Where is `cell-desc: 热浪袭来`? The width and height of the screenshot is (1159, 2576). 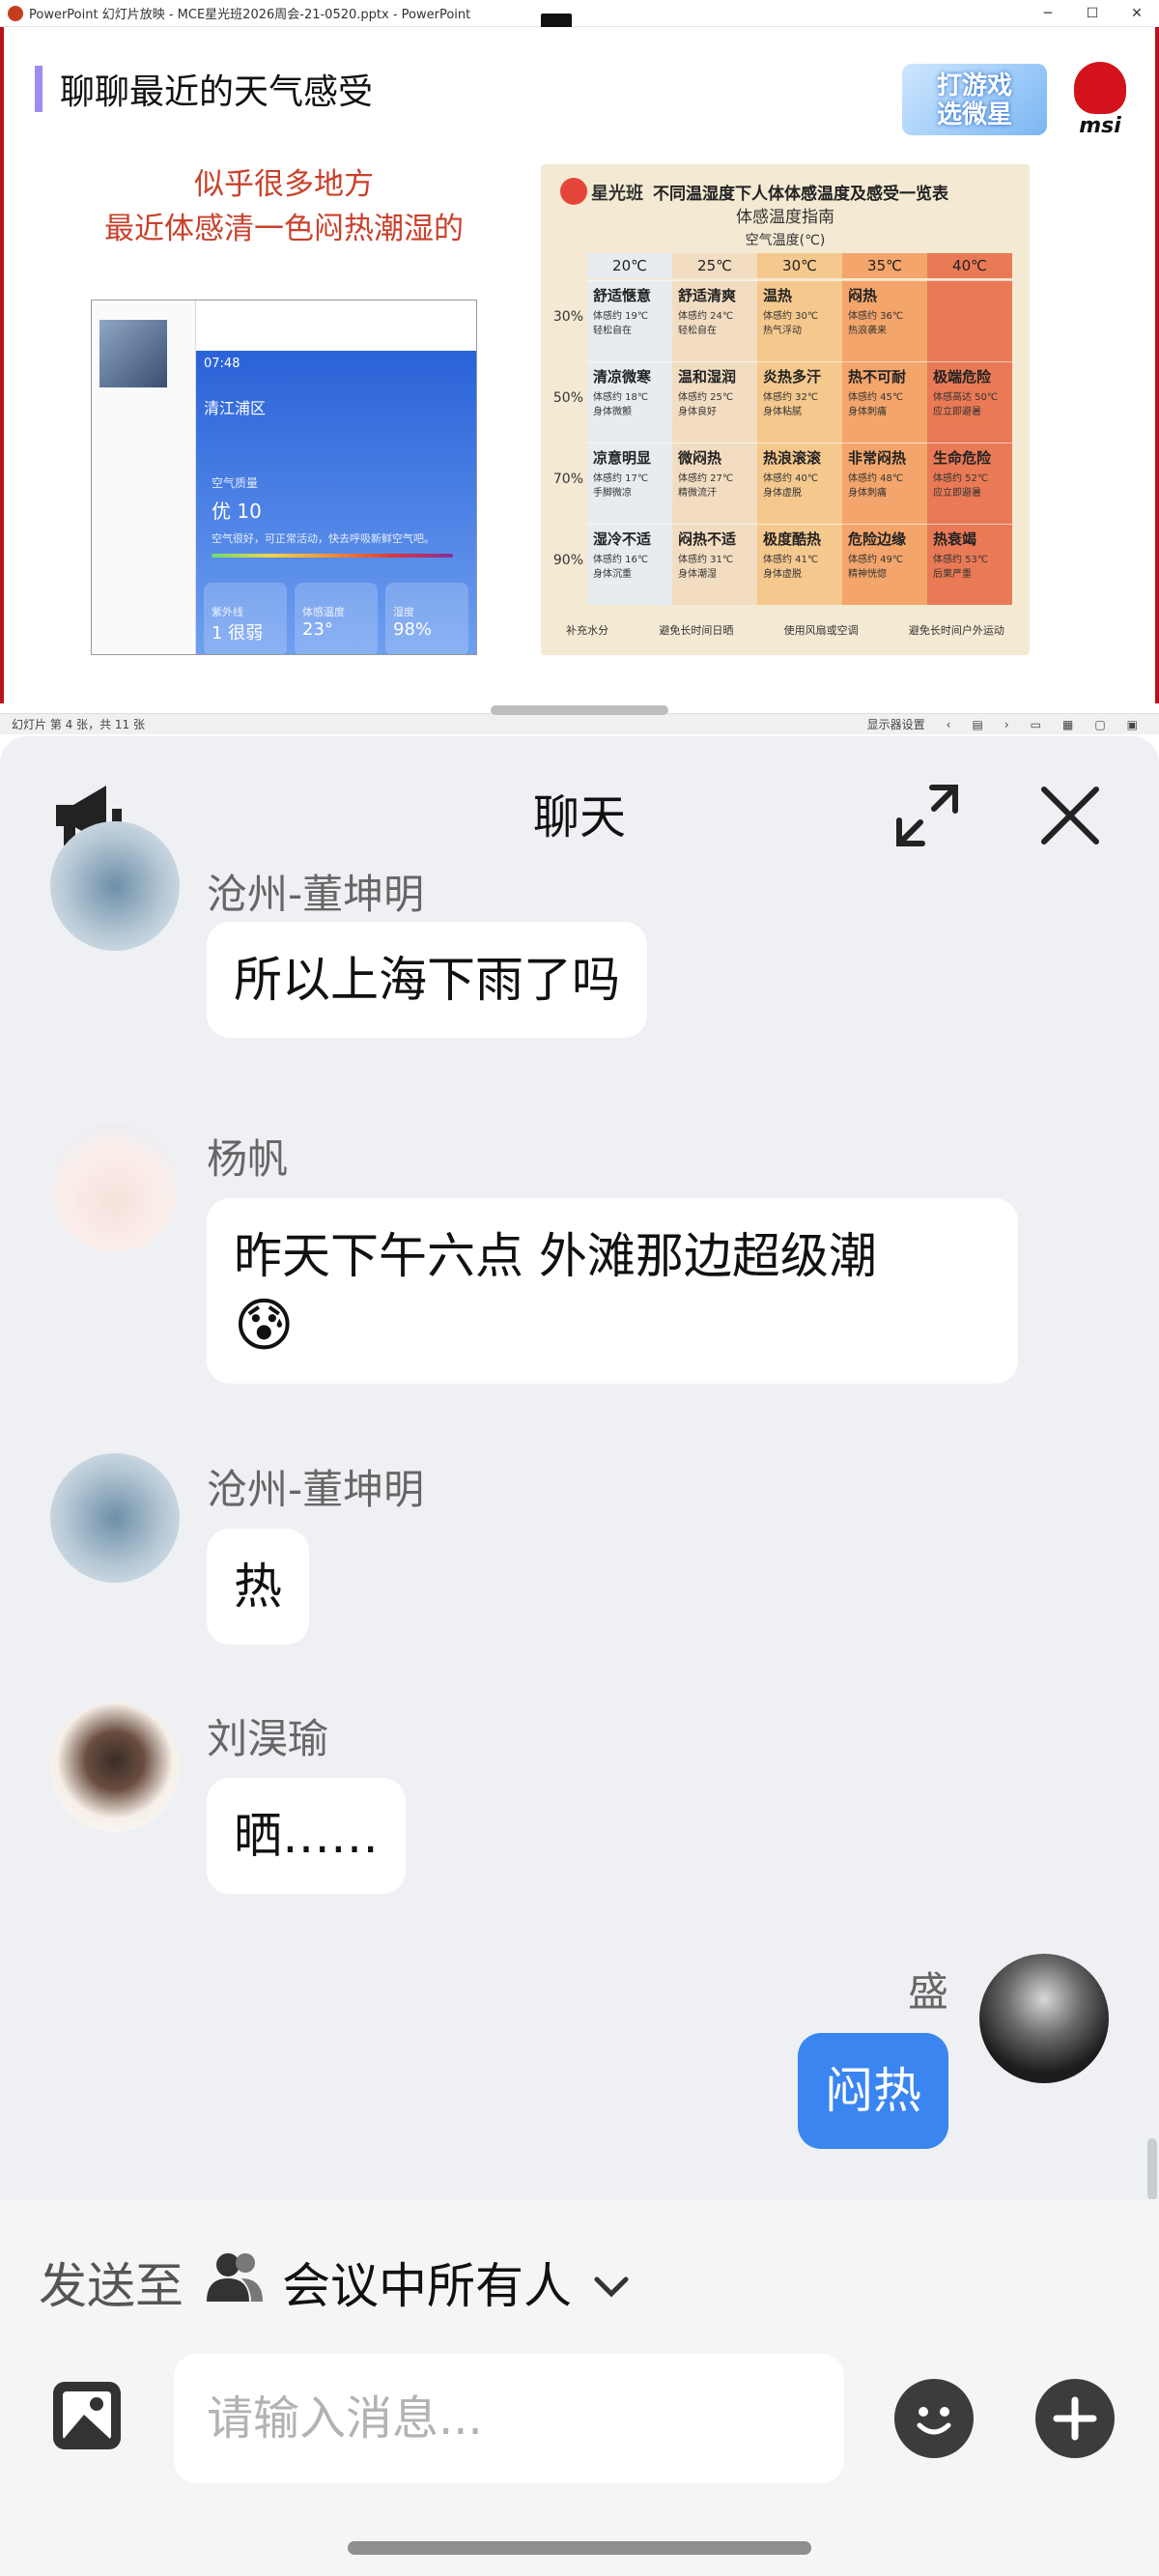 cell-desc: 热浪袭来 is located at coordinates (867, 331).